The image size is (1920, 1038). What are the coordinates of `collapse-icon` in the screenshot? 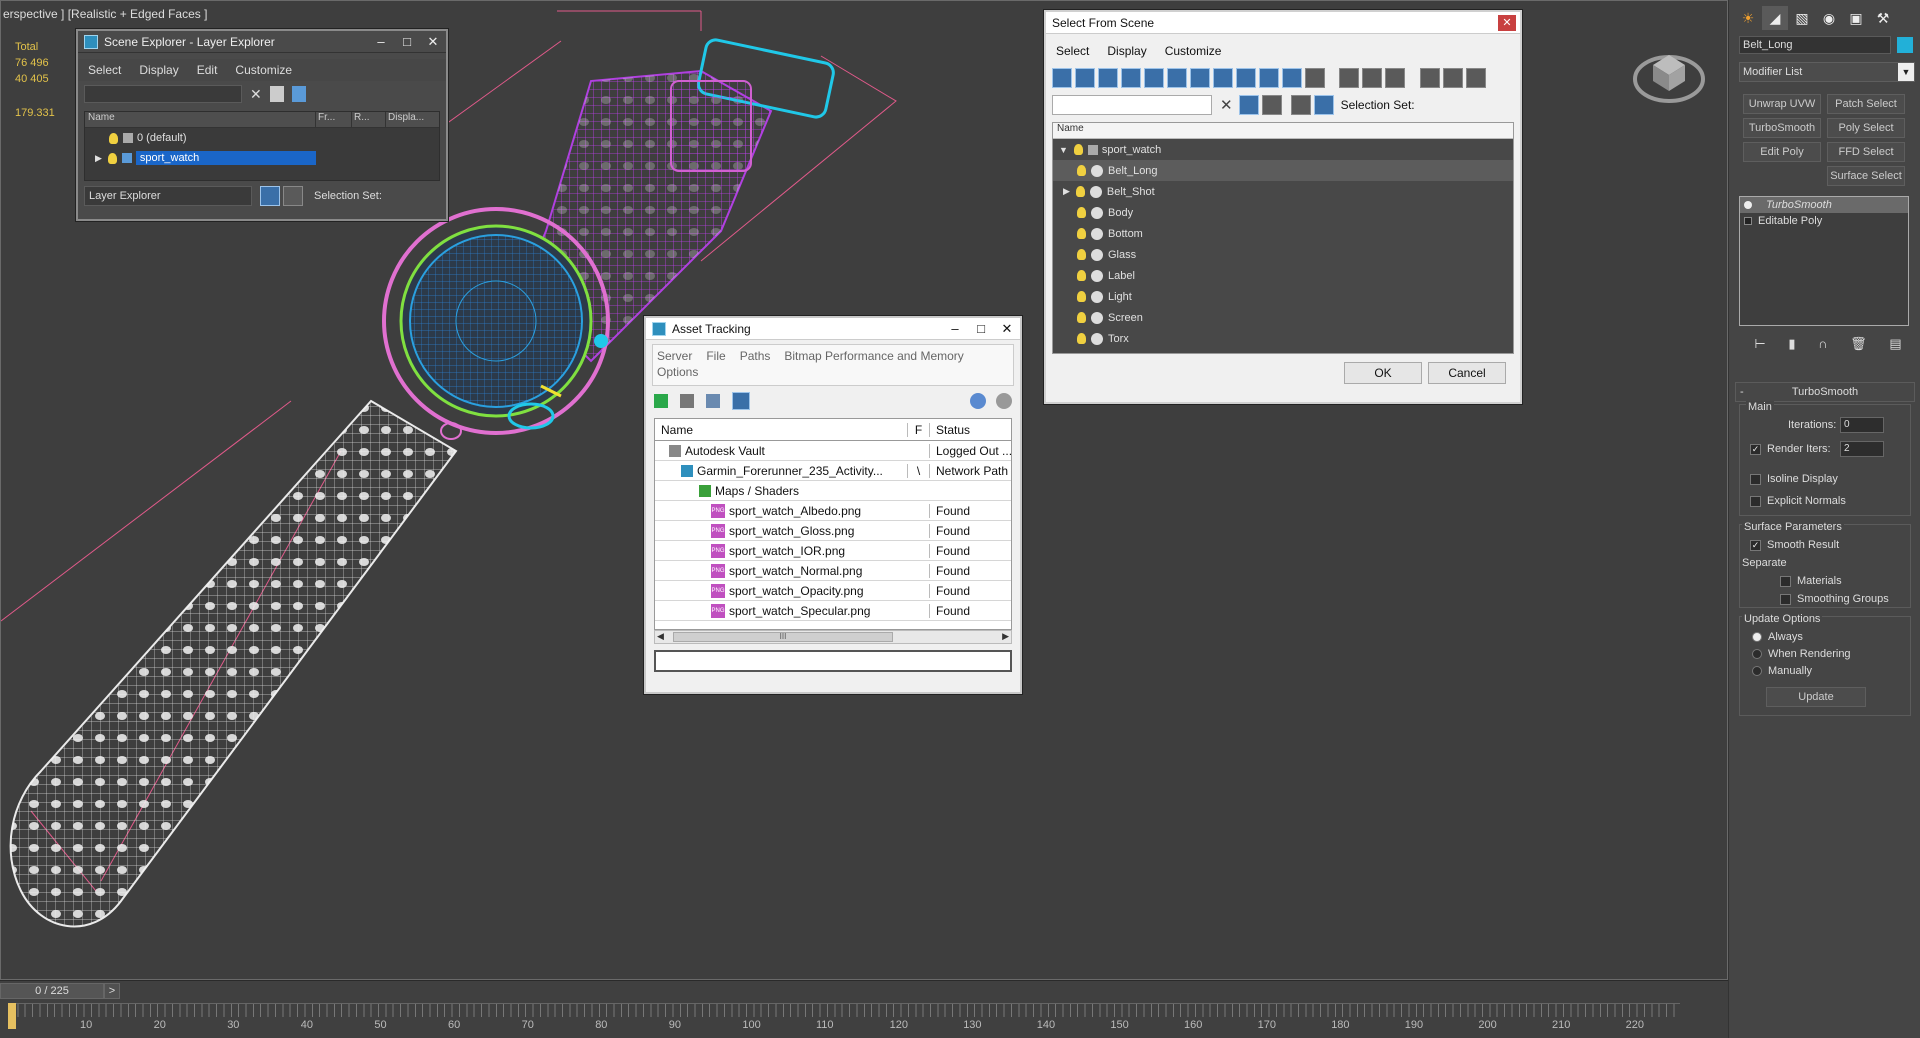 It's located at (1475, 78).